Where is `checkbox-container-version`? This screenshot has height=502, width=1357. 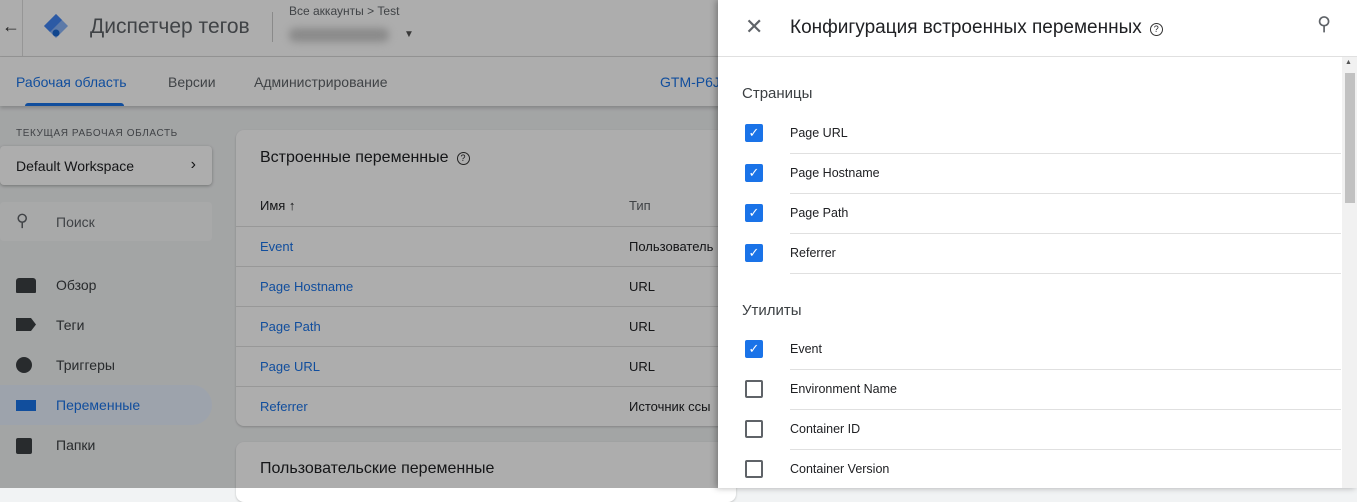
checkbox-container-version is located at coordinates (754, 469).